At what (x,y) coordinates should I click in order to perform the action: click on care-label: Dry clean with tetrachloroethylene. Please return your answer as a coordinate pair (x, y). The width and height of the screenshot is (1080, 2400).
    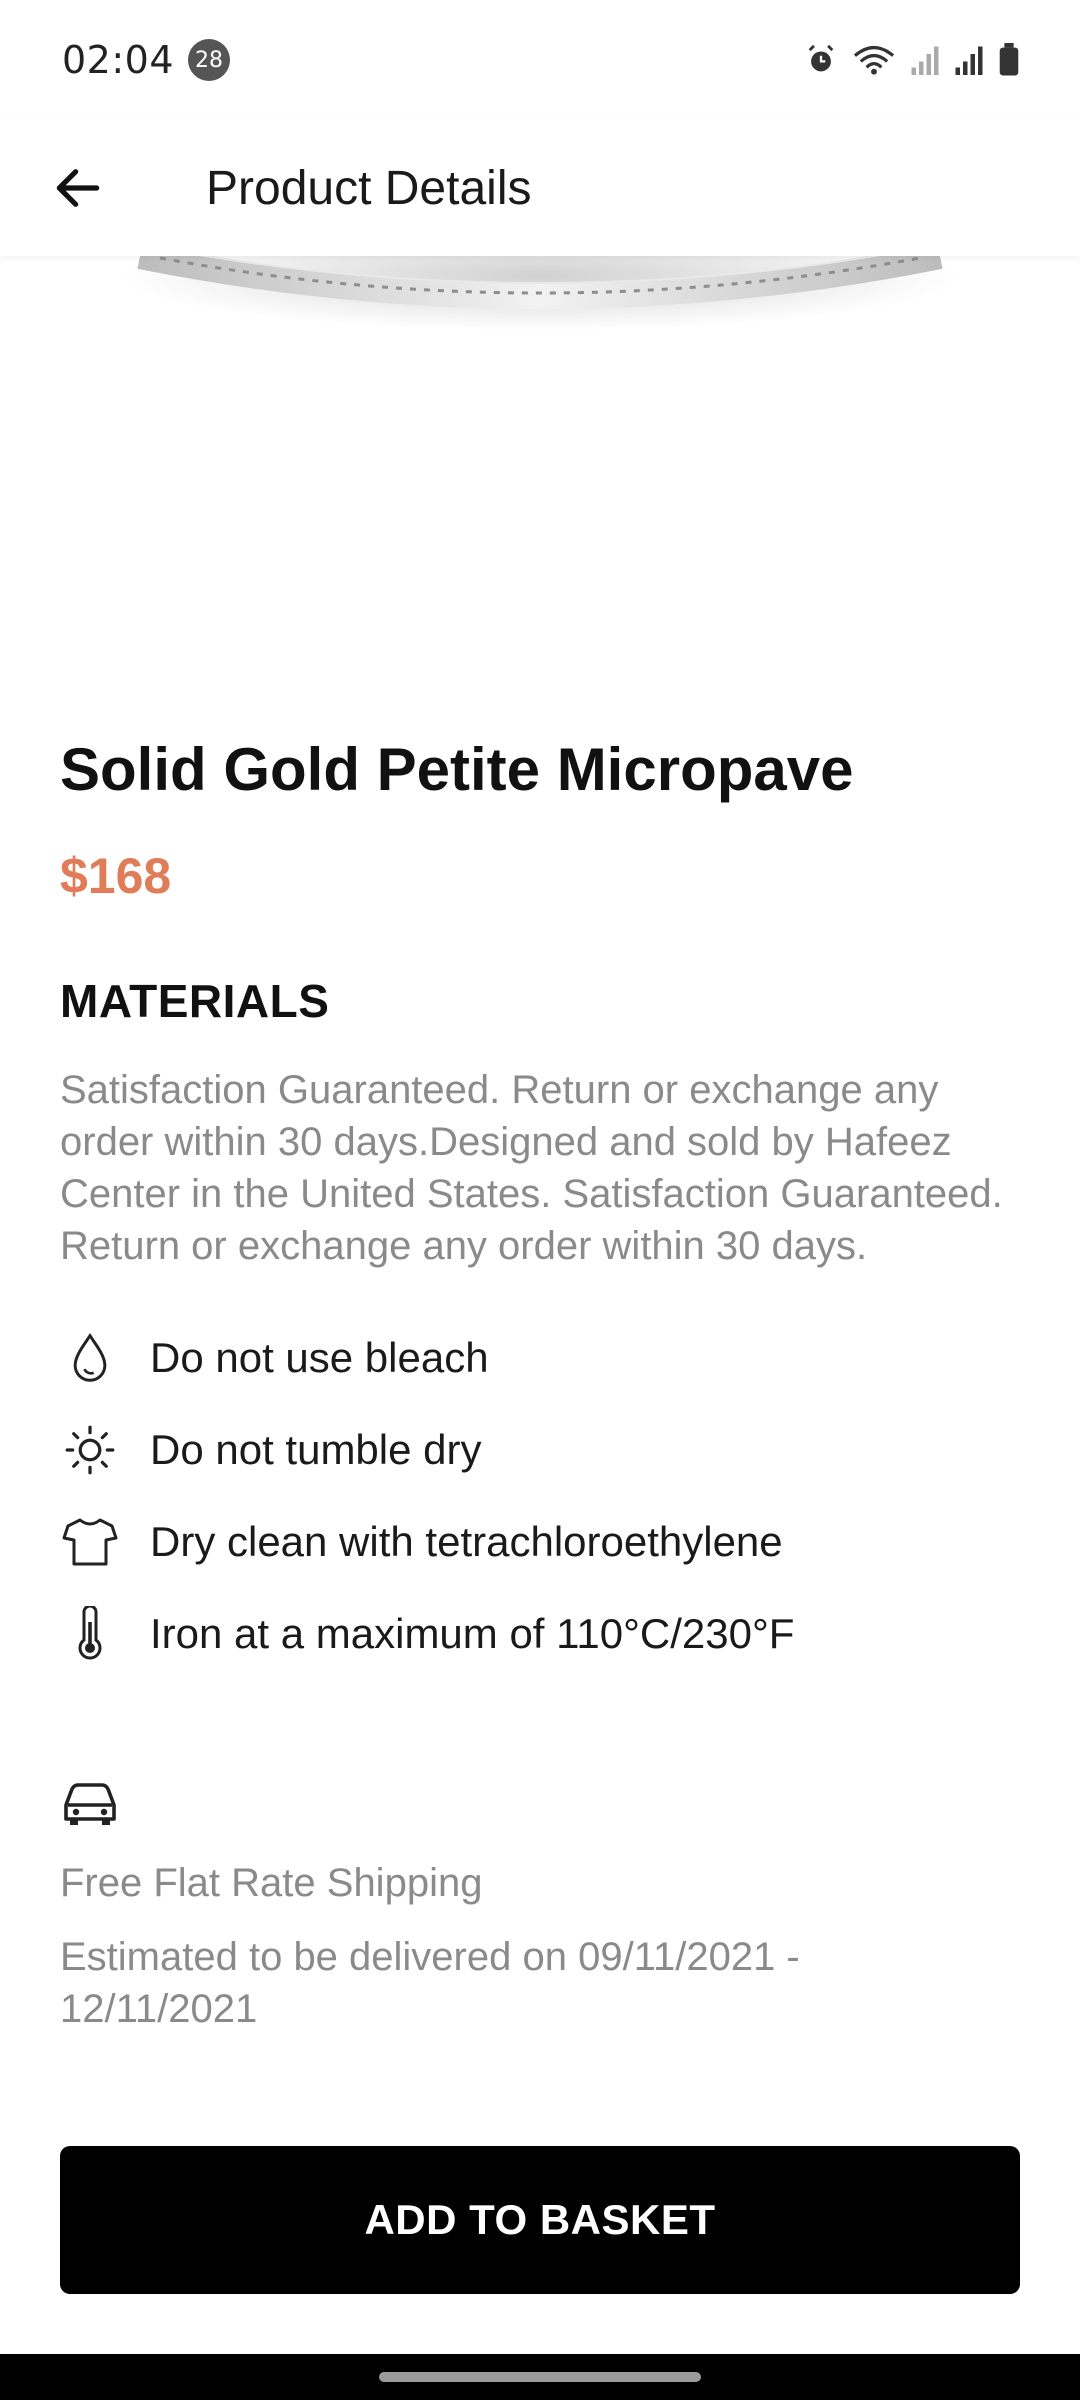
    Looking at the image, I should click on (466, 1541).